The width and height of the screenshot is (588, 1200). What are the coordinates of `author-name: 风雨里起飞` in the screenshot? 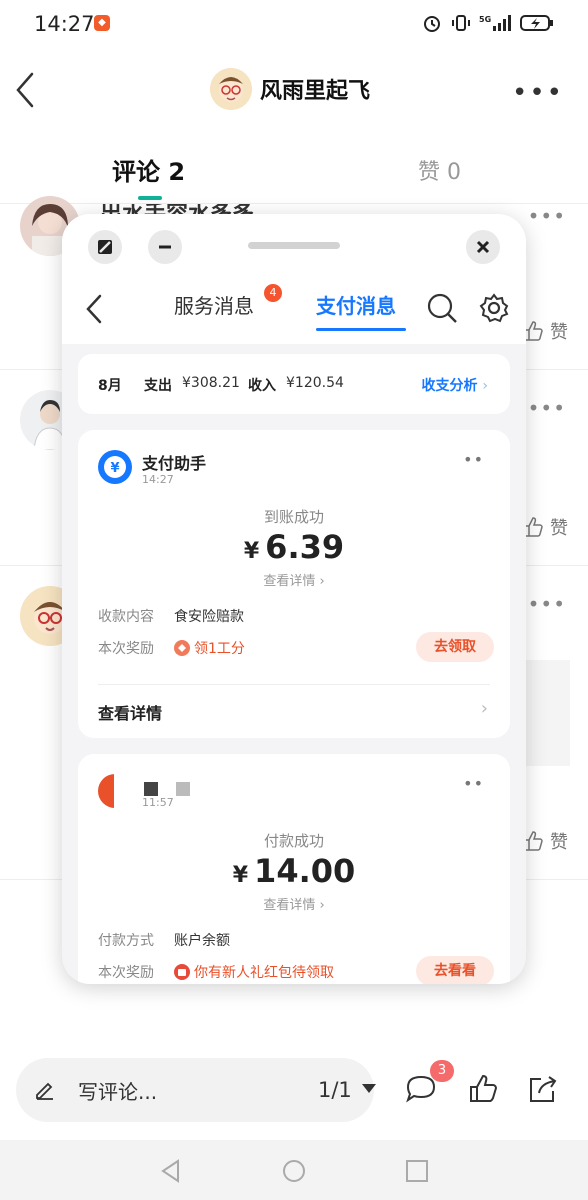 It's located at (315, 89).